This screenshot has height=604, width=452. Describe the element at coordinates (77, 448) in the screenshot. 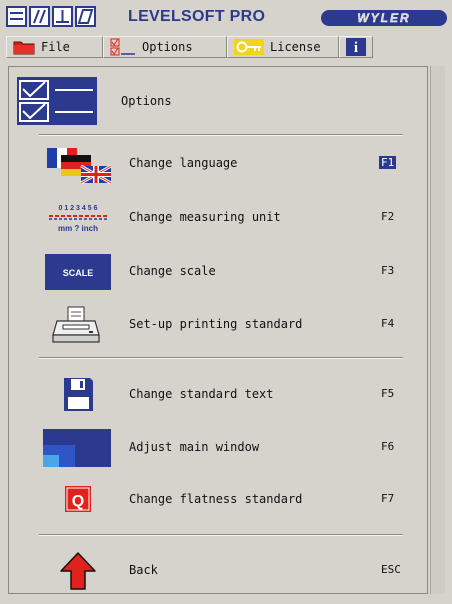

I see `window-icon` at that location.